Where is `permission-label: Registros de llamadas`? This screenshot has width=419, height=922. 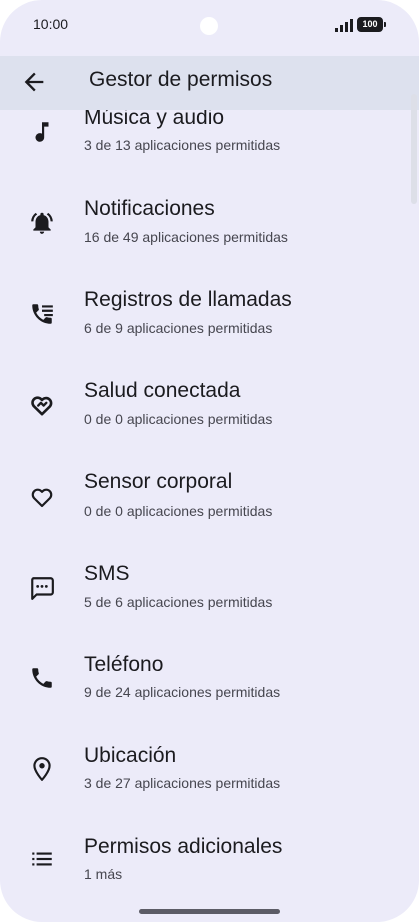 permission-label: Registros de llamadas is located at coordinates (188, 299).